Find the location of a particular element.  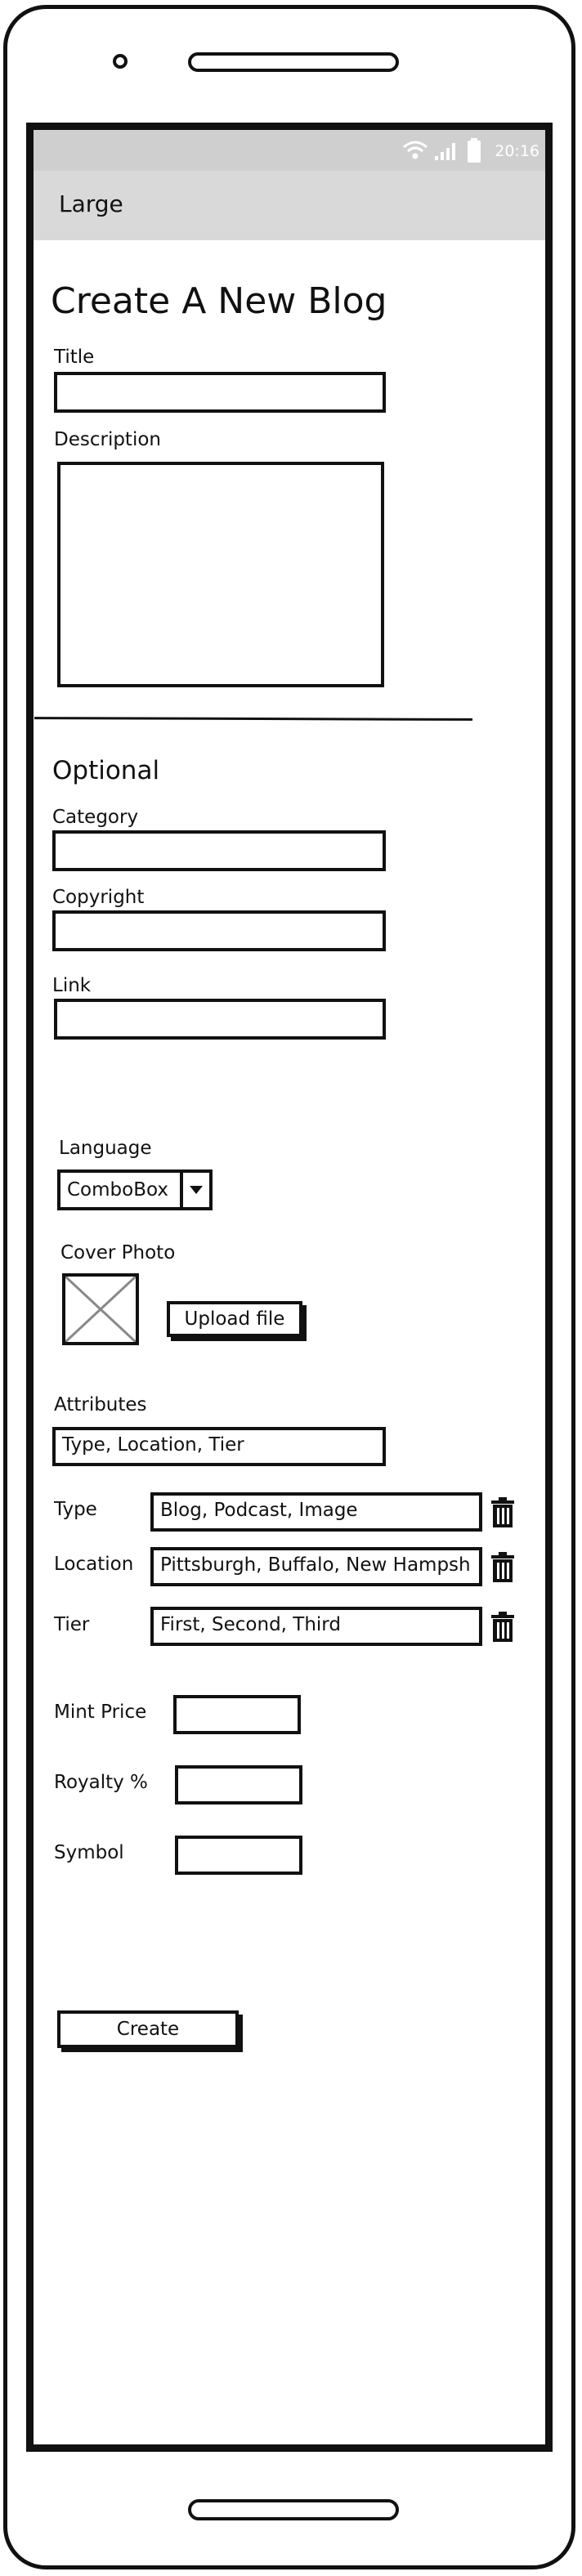

battery-icon is located at coordinates (475, 150).